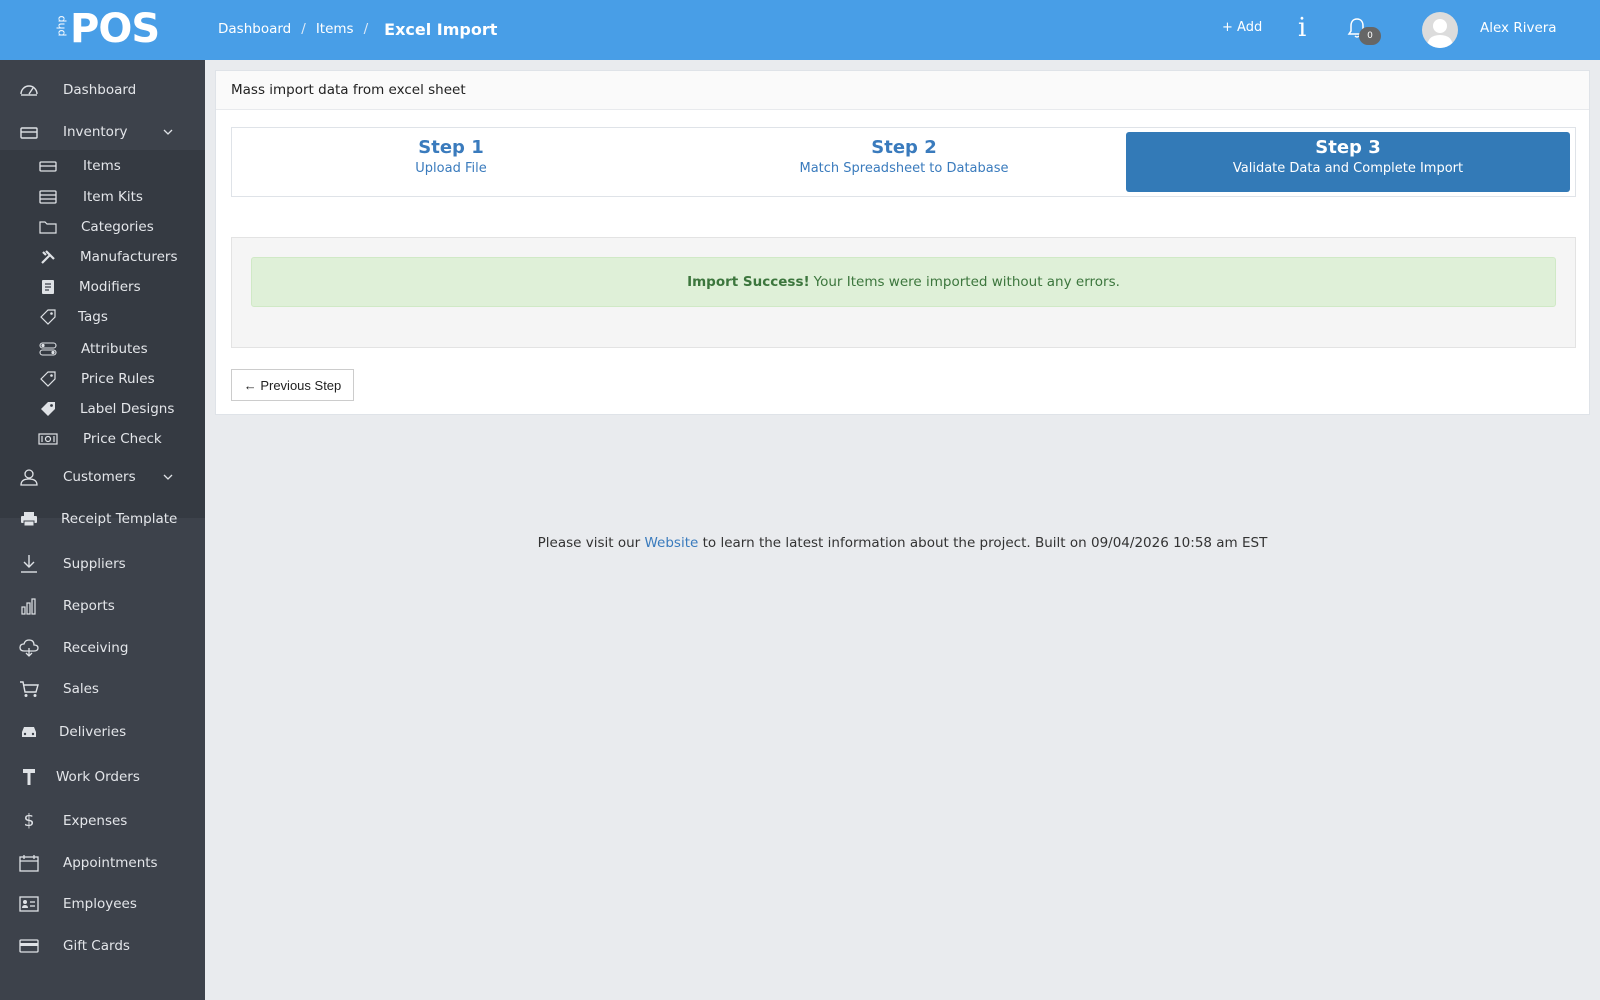 This screenshot has height=1000, width=1600. What do you see at coordinates (29, 606) in the screenshot?
I see `bar-chart-icon` at bounding box center [29, 606].